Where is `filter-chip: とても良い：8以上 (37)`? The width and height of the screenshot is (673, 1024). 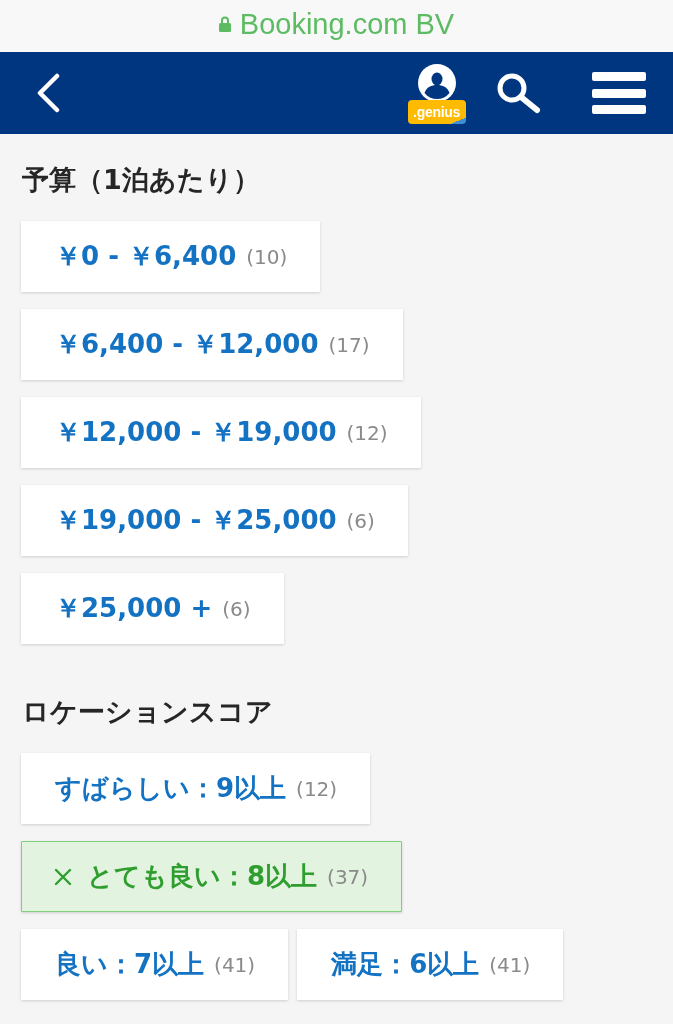
filter-chip: とても良い：8以上 (37) is located at coordinates (212, 876).